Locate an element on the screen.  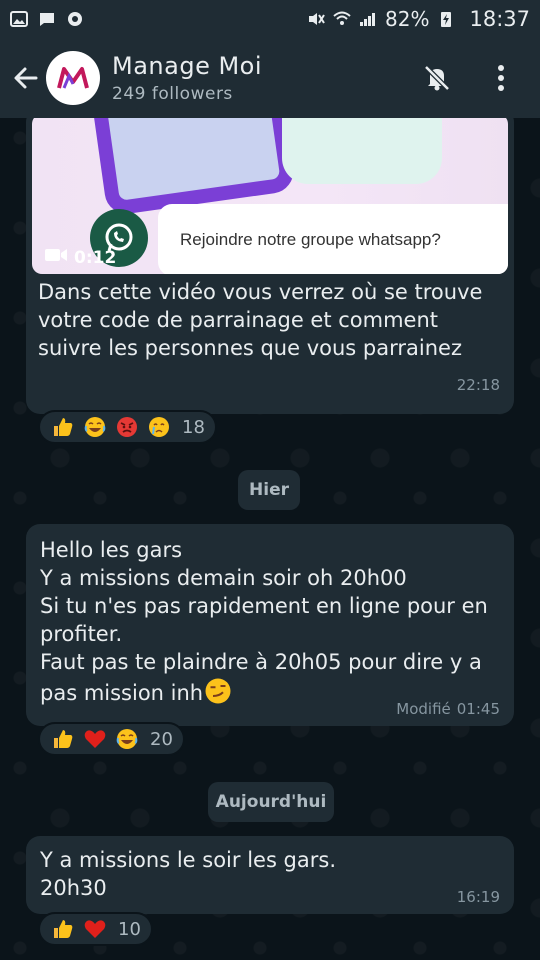
smirk-emoji-icon is located at coordinates (218, 691).